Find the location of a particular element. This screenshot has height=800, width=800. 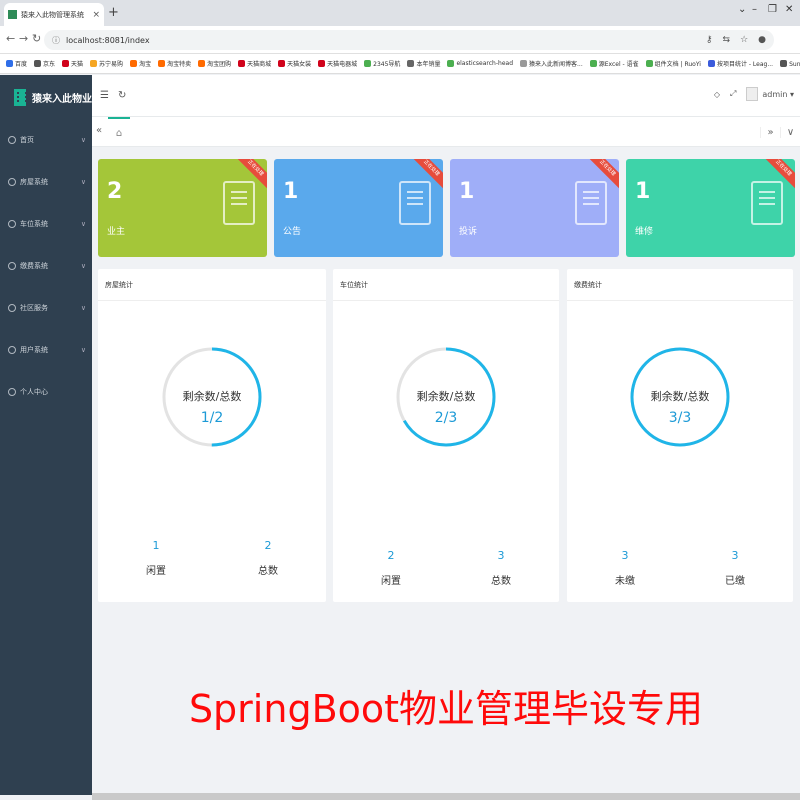

star-icon: ☆ is located at coordinates (744, 40).